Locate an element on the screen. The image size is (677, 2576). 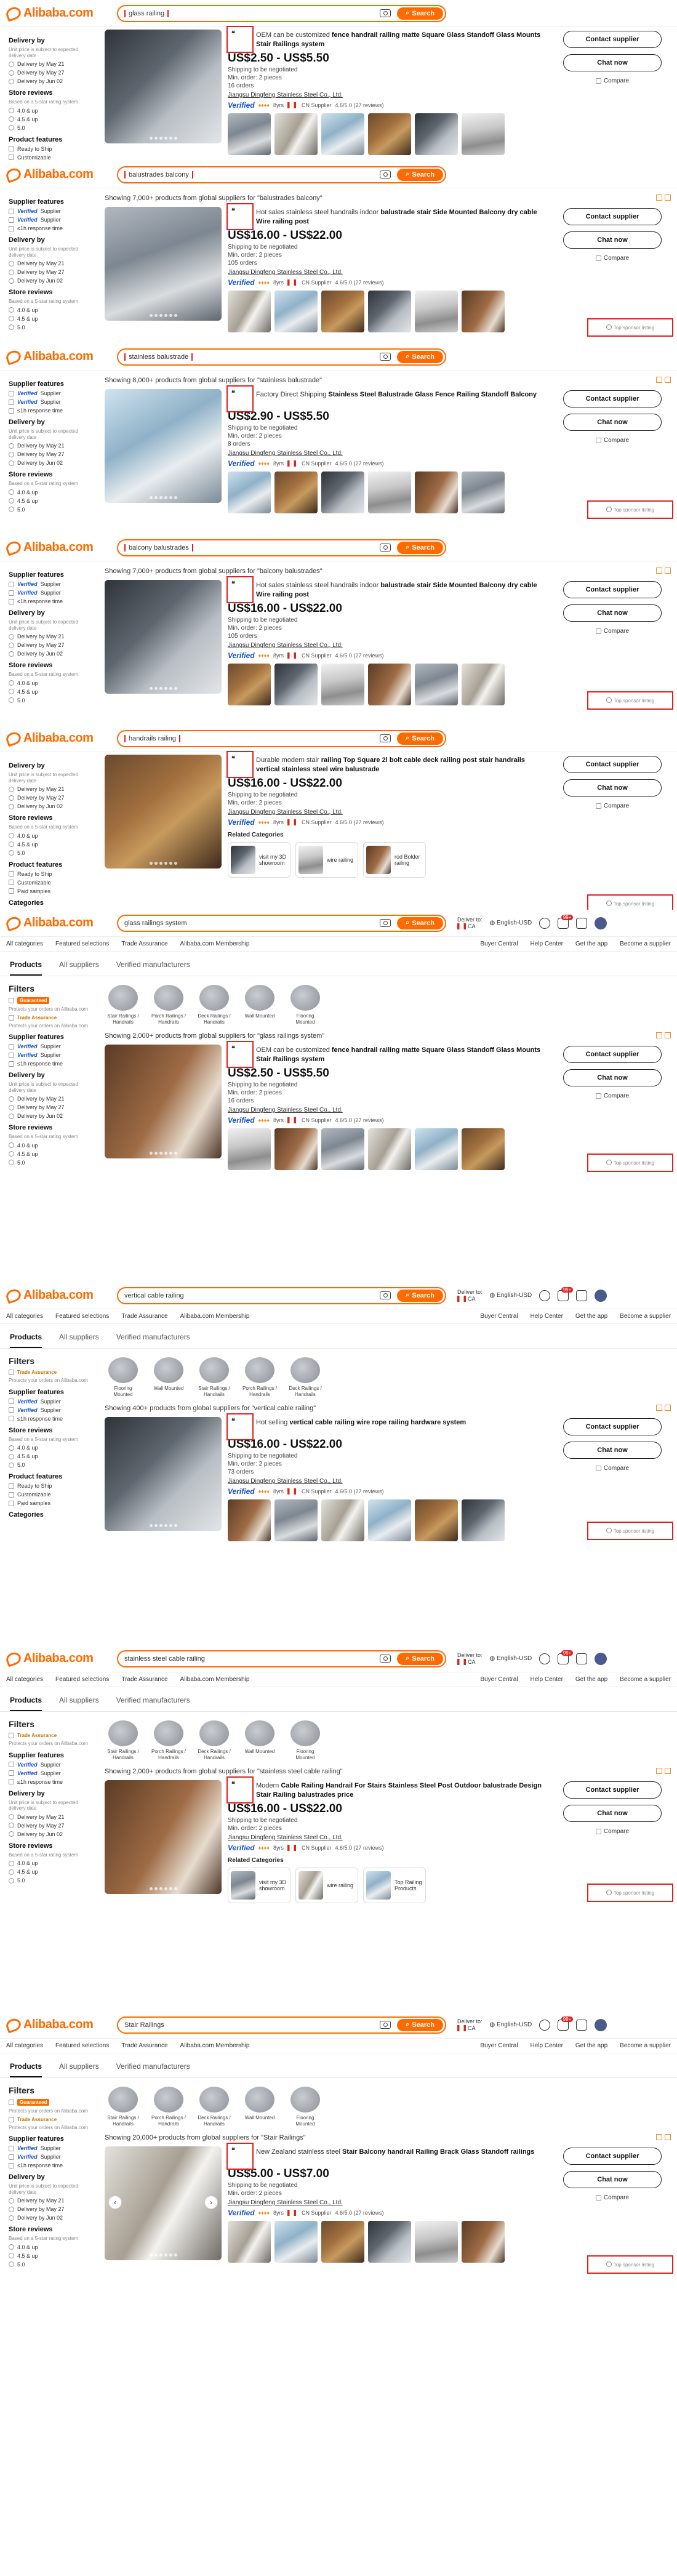
filter-ready-to-ship: Ready to Ship is located at coordinates (52, 1486).